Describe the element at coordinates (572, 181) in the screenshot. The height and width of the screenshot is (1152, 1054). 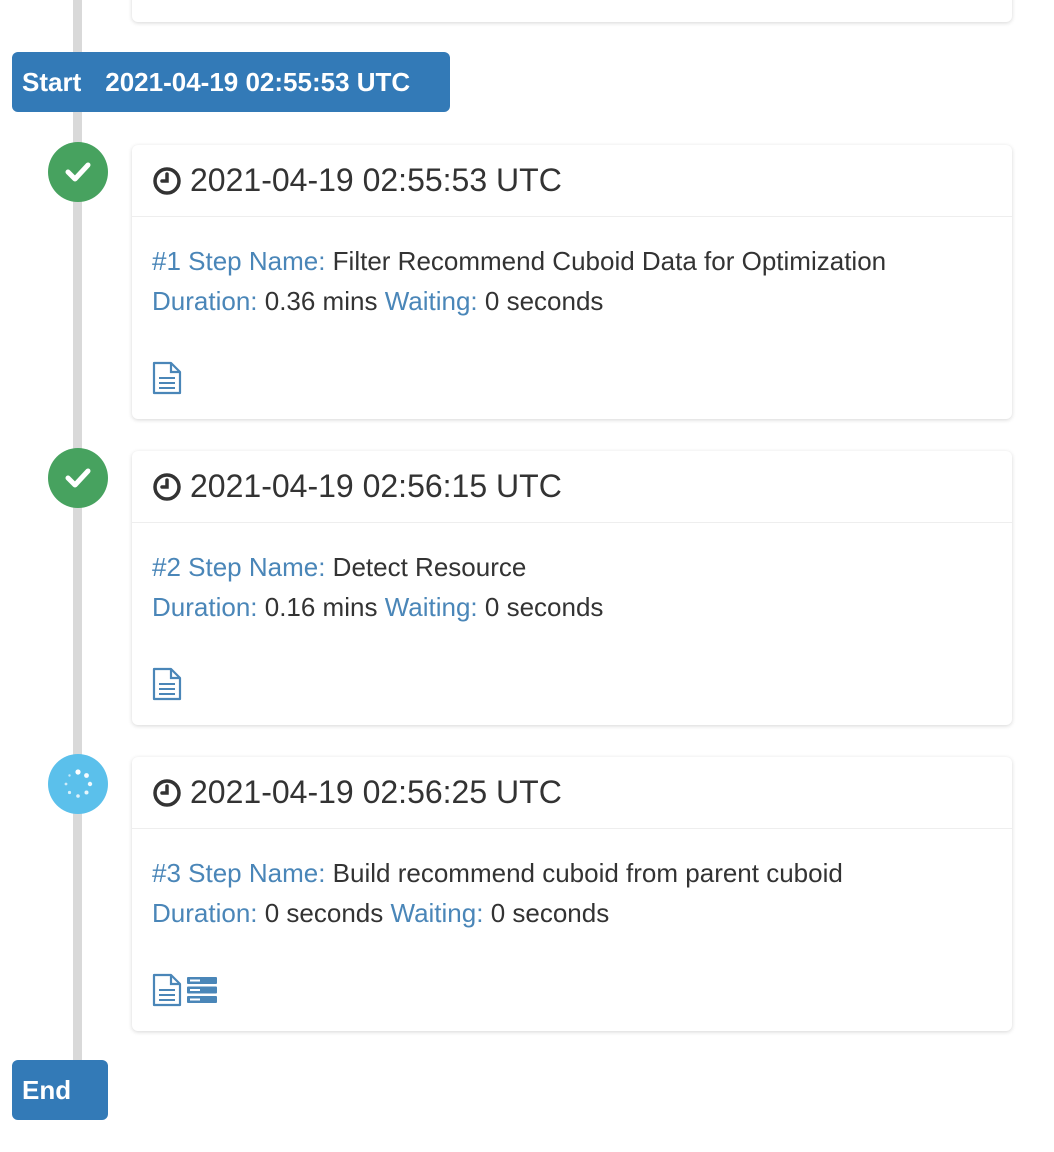
I see `step-1-header: 2021-04-19 02:55:53 UTC` at that location.